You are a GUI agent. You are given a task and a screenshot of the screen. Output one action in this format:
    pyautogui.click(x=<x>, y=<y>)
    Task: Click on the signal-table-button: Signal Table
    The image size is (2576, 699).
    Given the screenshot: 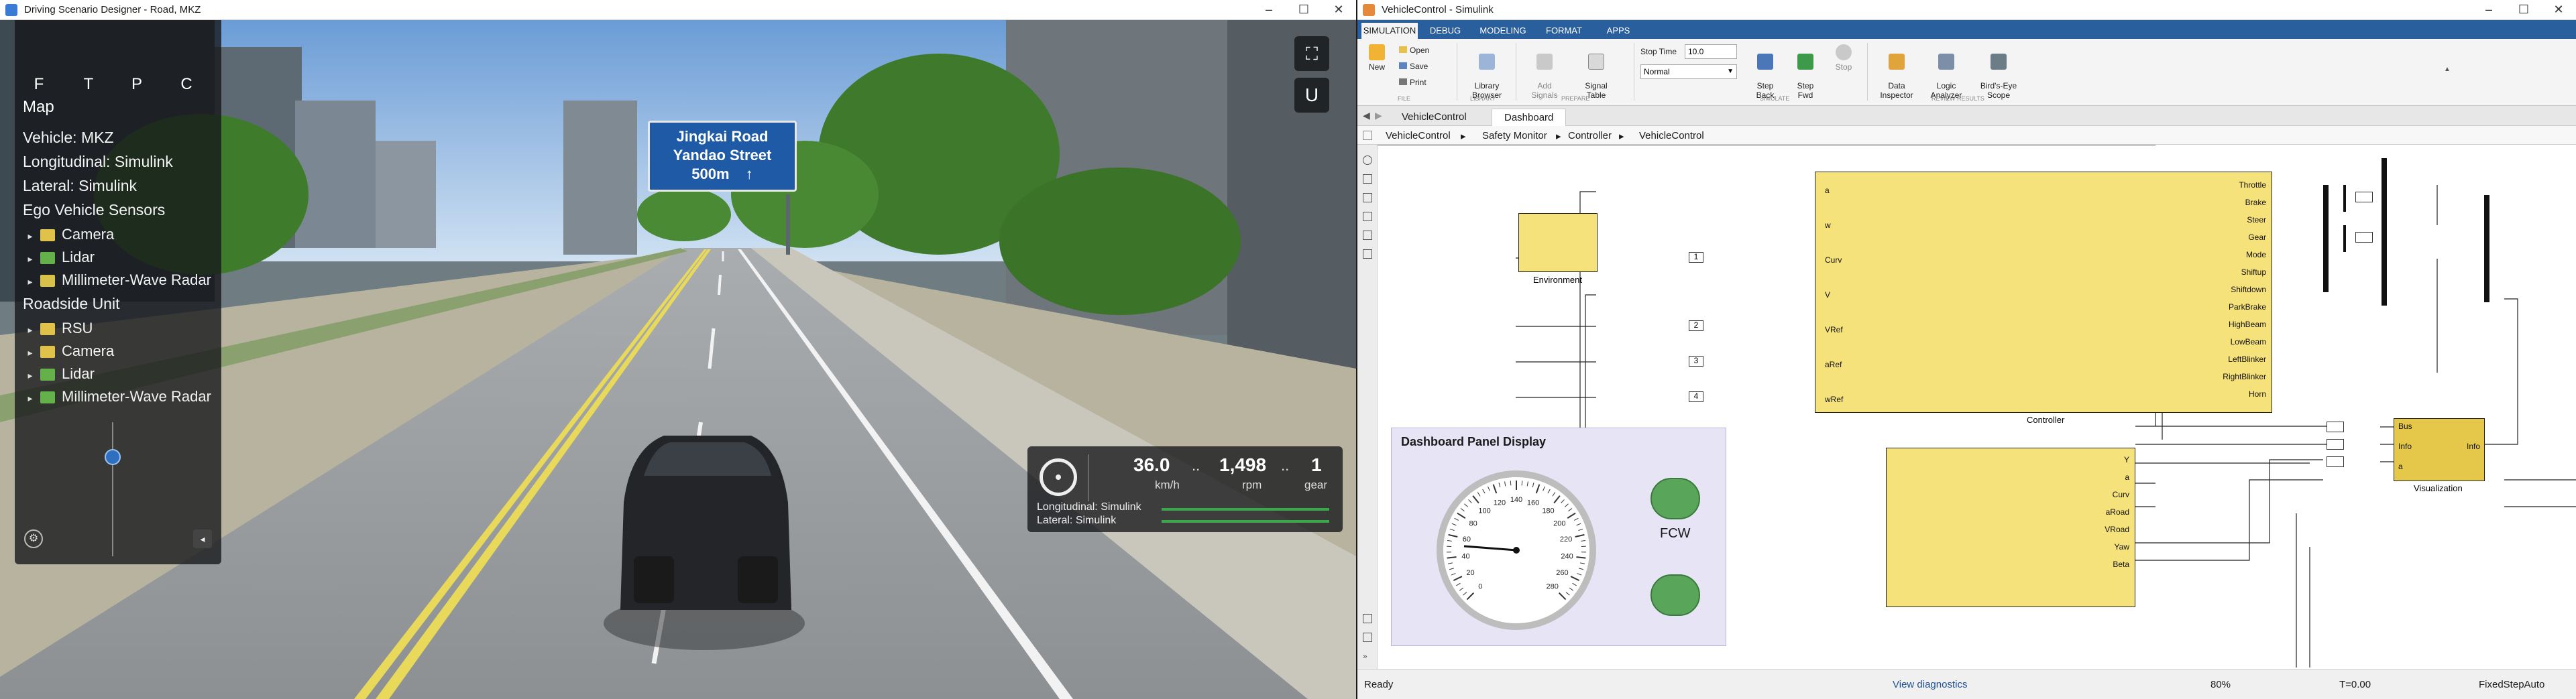 What is the action you would take?
    pyautogui.click(x=1596, y=72)
    